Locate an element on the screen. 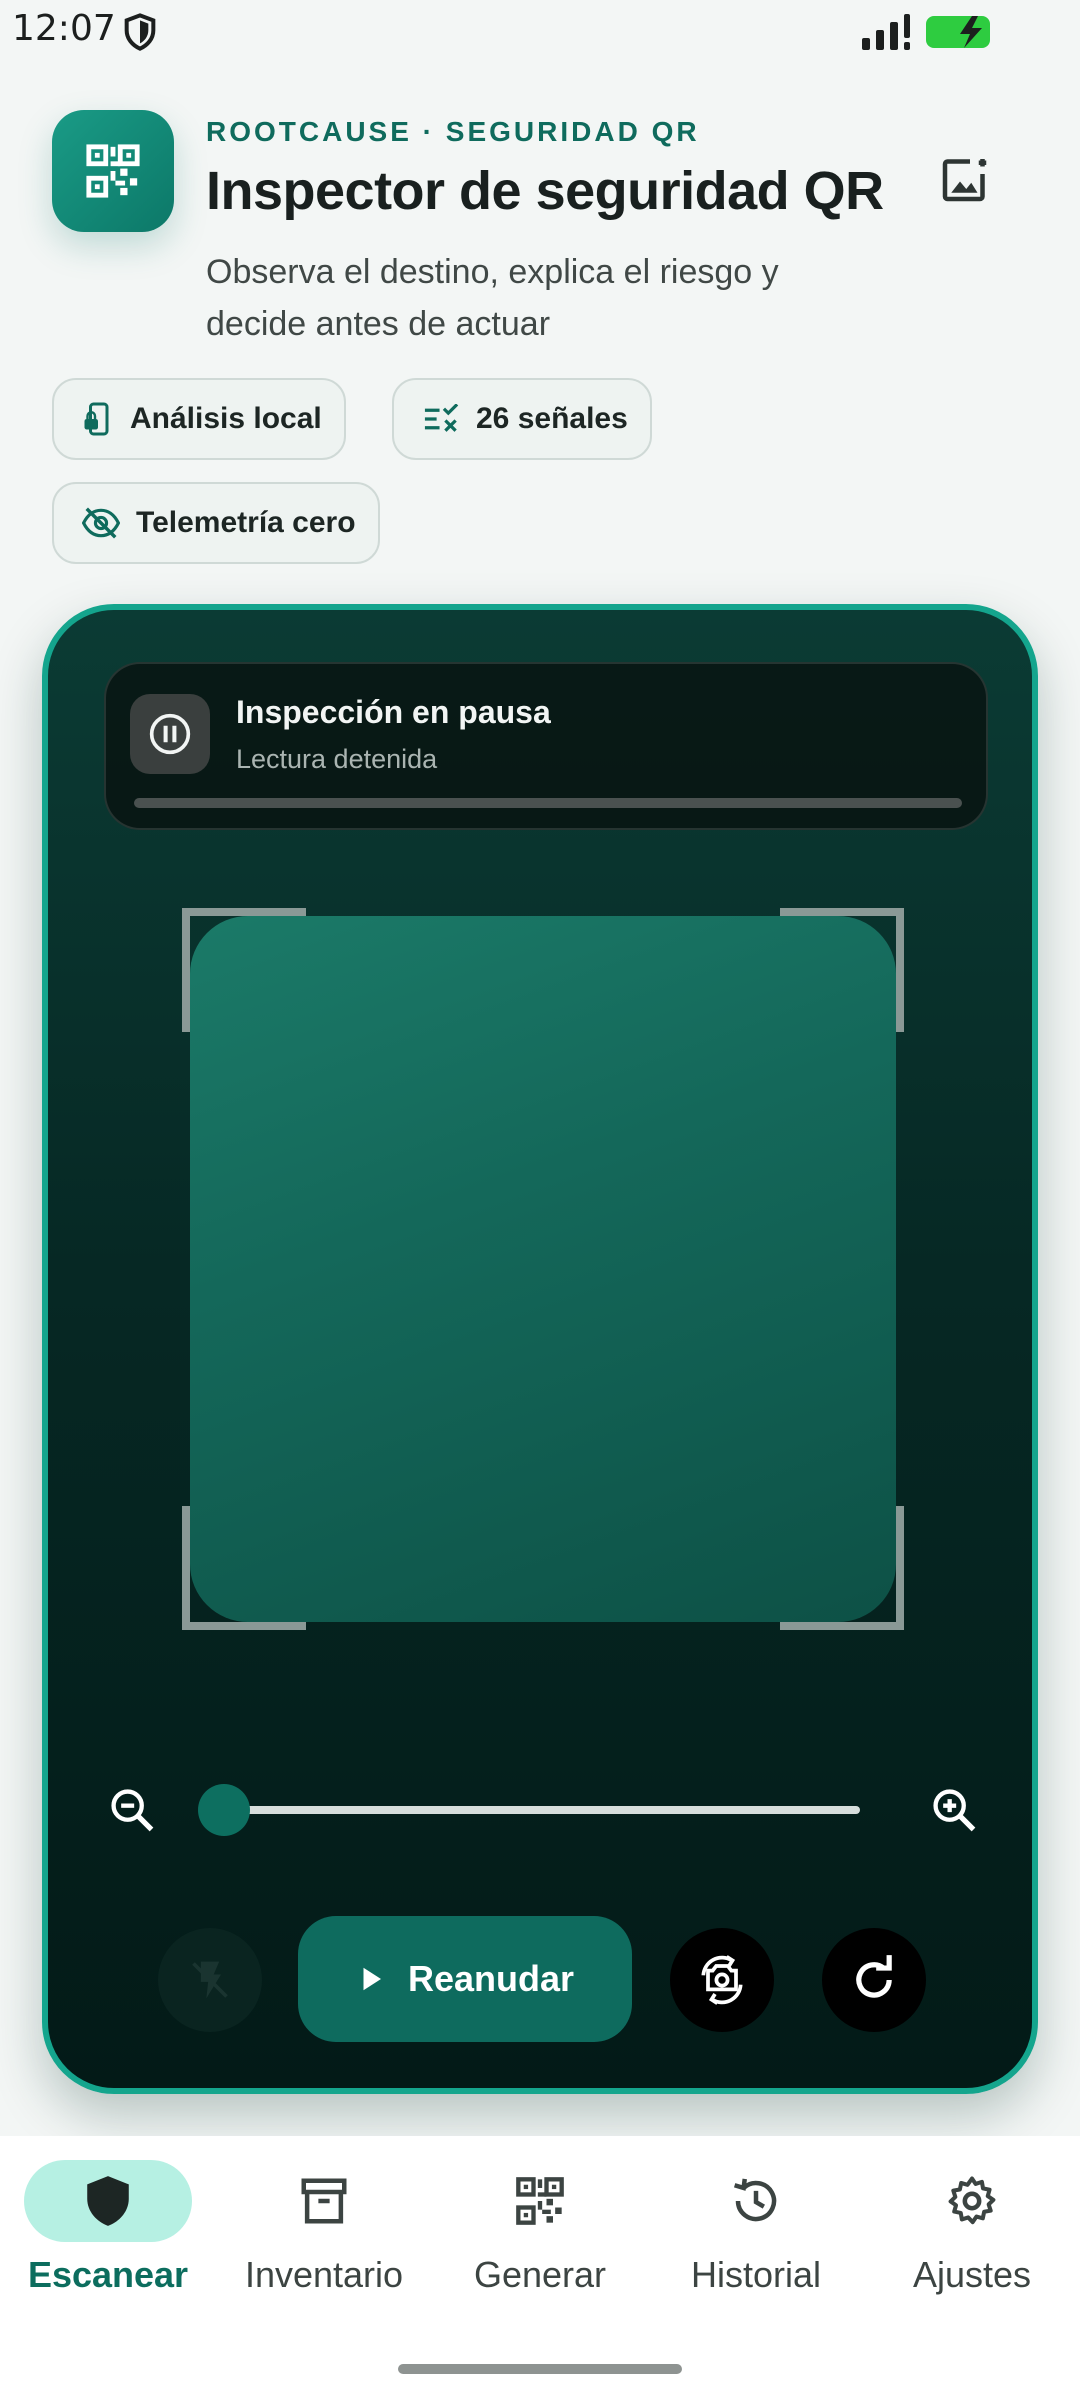 Image resolution: width=1080 pixels, height=2400 pixels. status-subtitle: Lectura detenida is located at coordinates (337, 759).